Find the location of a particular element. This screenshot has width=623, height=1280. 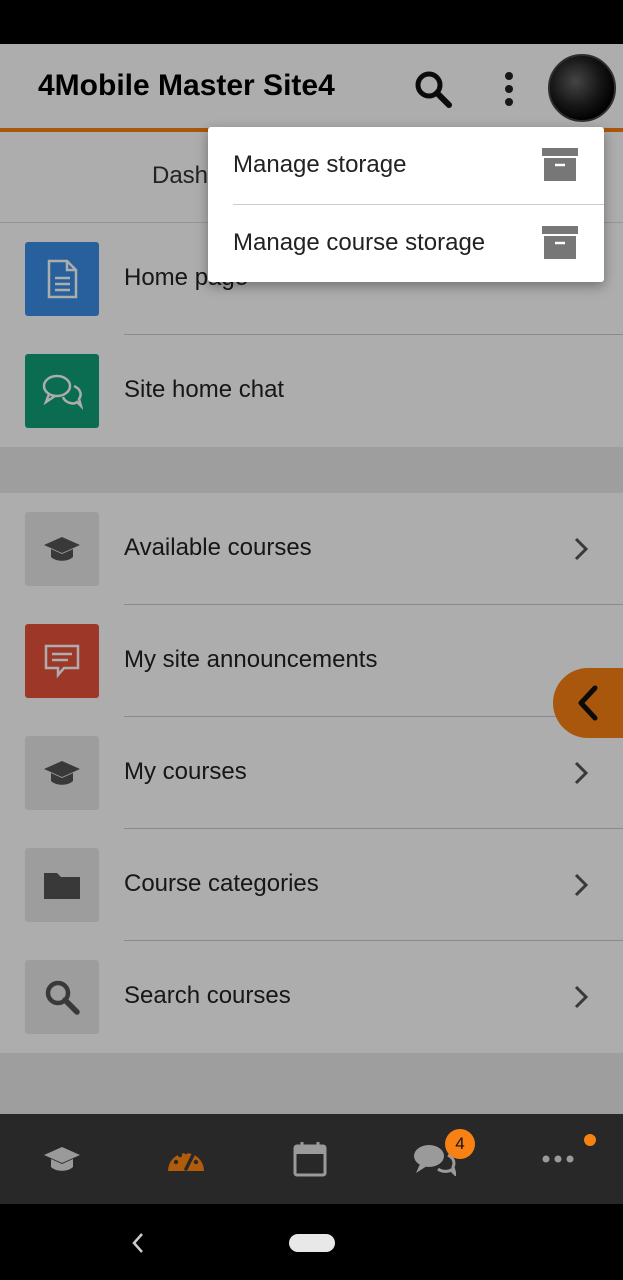

dashboard-gauge-icon is located at coordinates (186, 1160).